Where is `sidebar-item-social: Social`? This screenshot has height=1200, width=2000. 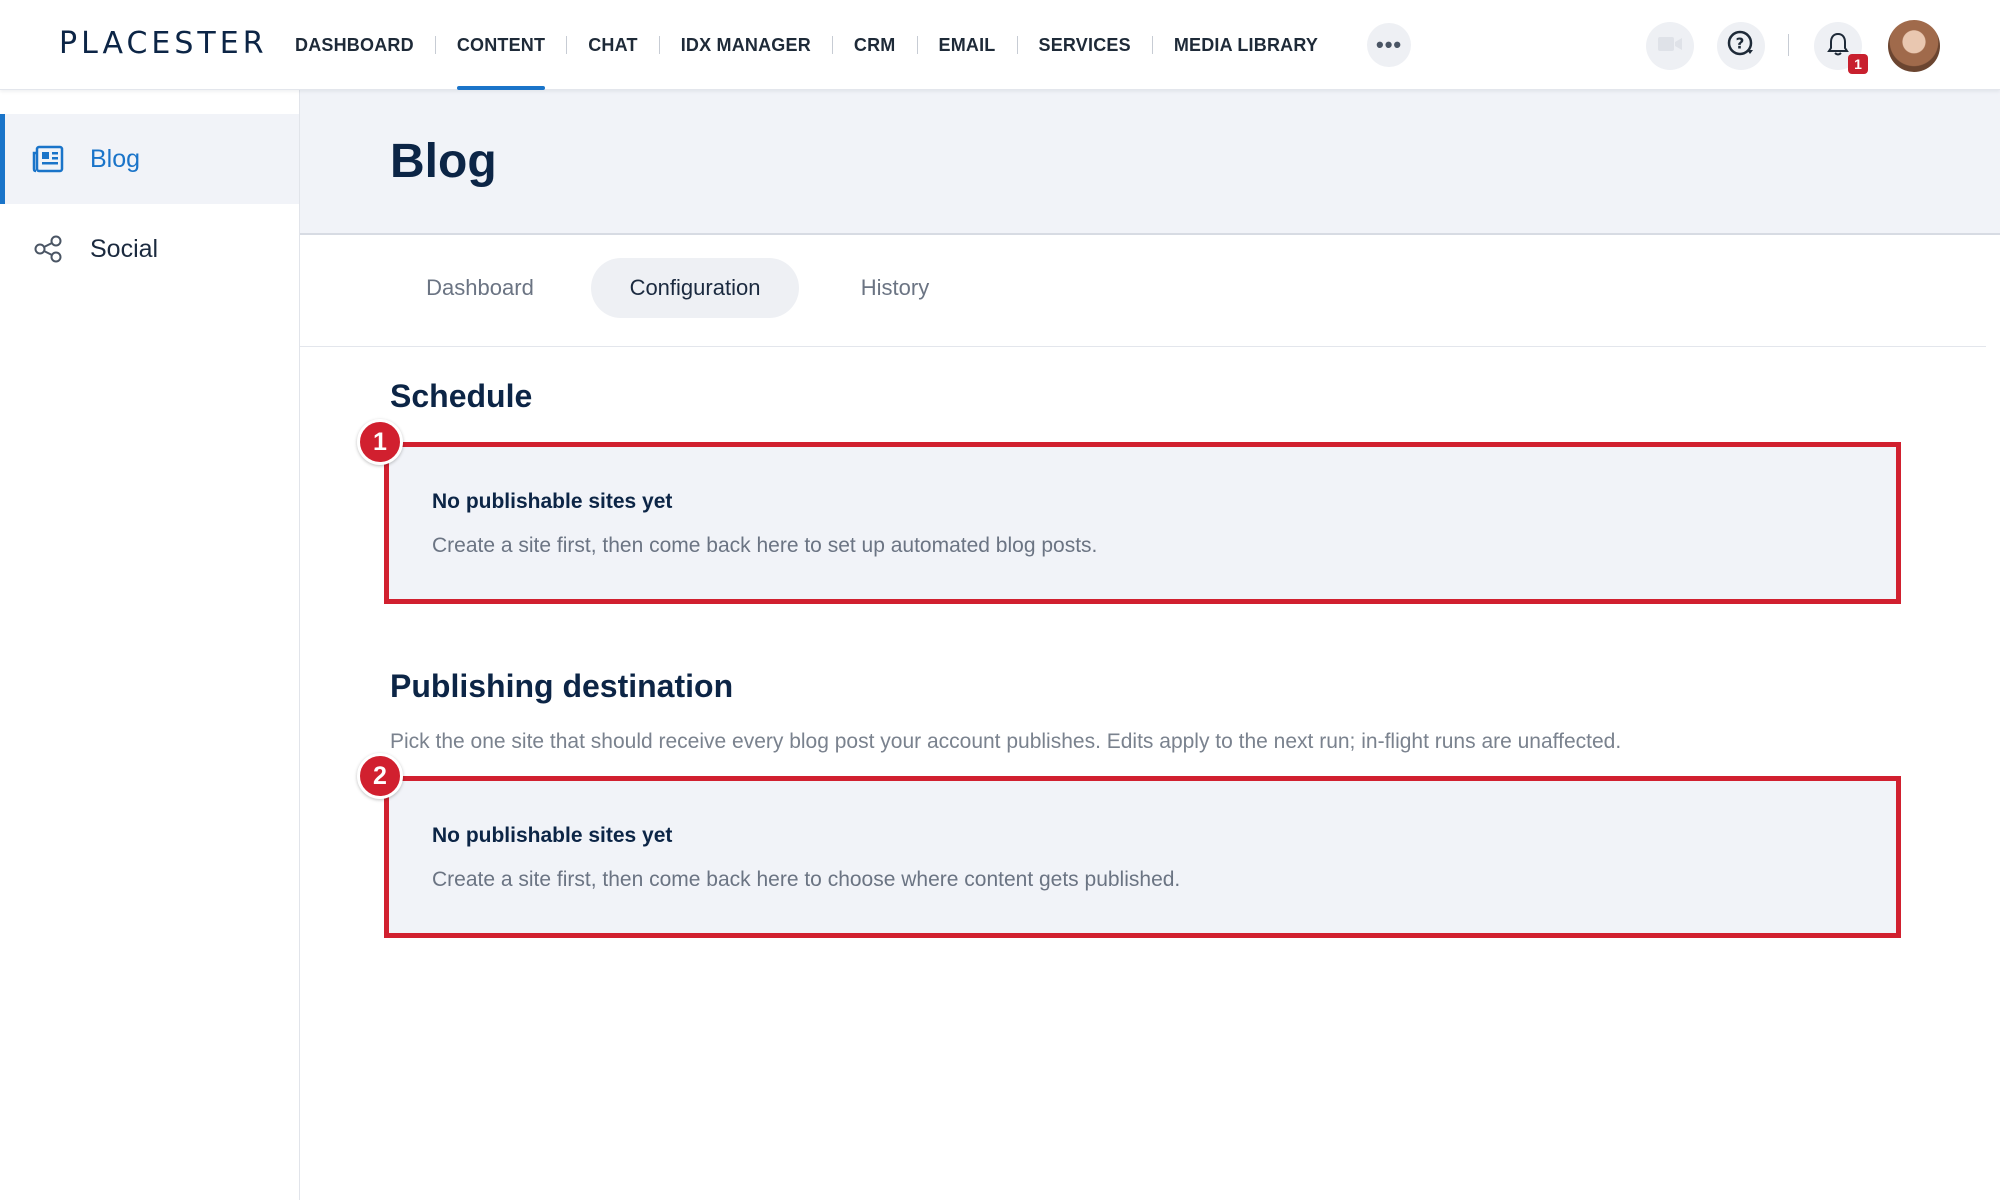 sidebar-item-social: Social is located at coordinates (149, 249).